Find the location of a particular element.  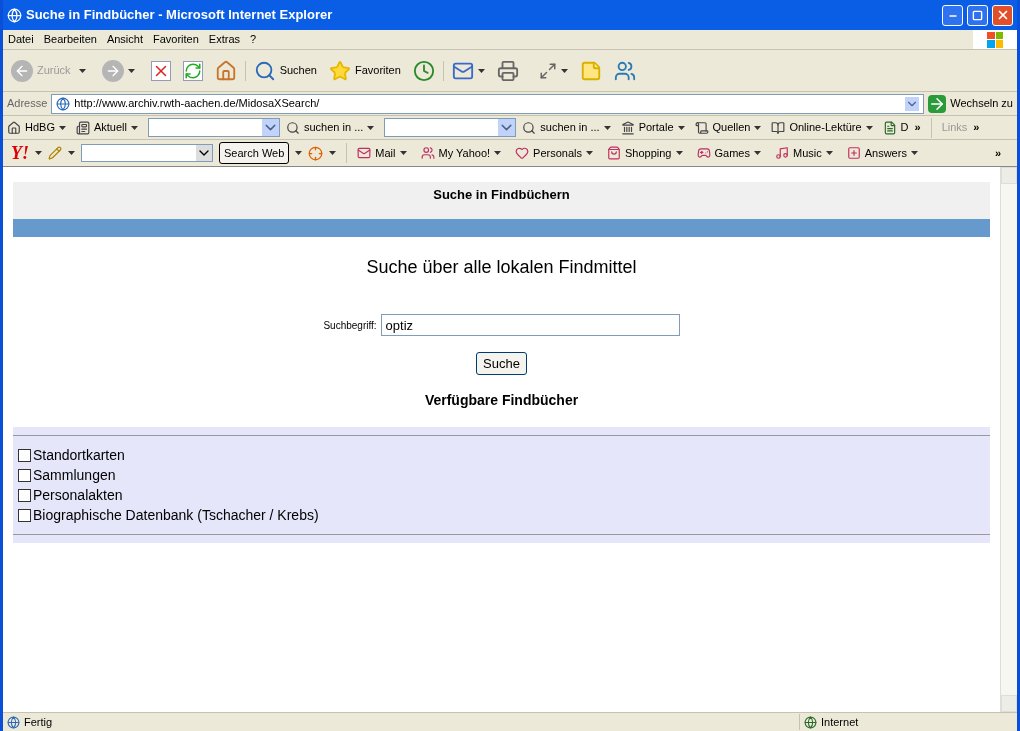

status-text: Fertig is located at coordinates (39, 722).